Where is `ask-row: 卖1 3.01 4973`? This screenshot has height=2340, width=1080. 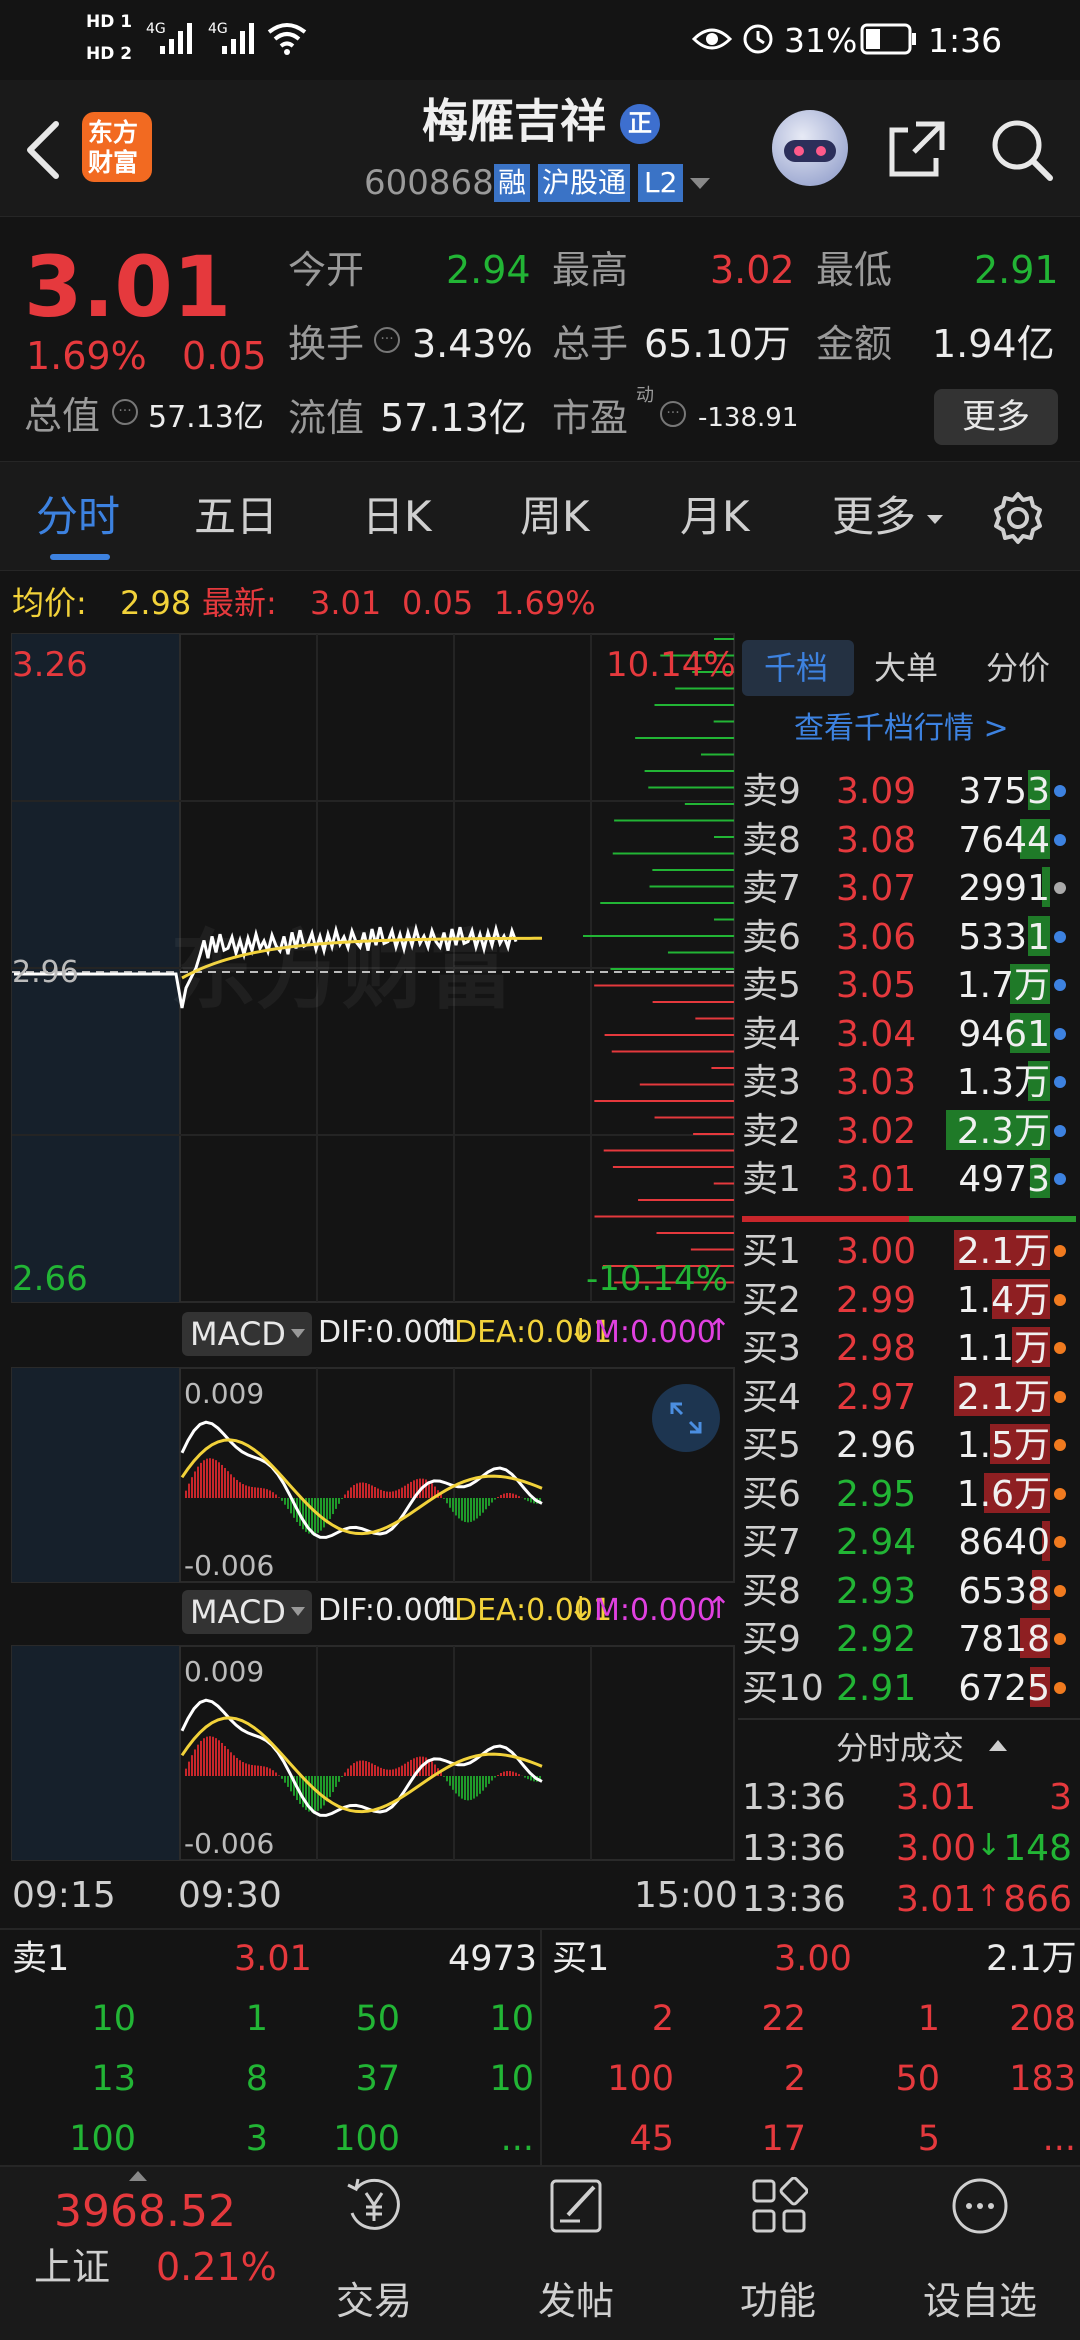
ask-row: 卖1 3.01 4973 is located at coordinates (909, 1180).